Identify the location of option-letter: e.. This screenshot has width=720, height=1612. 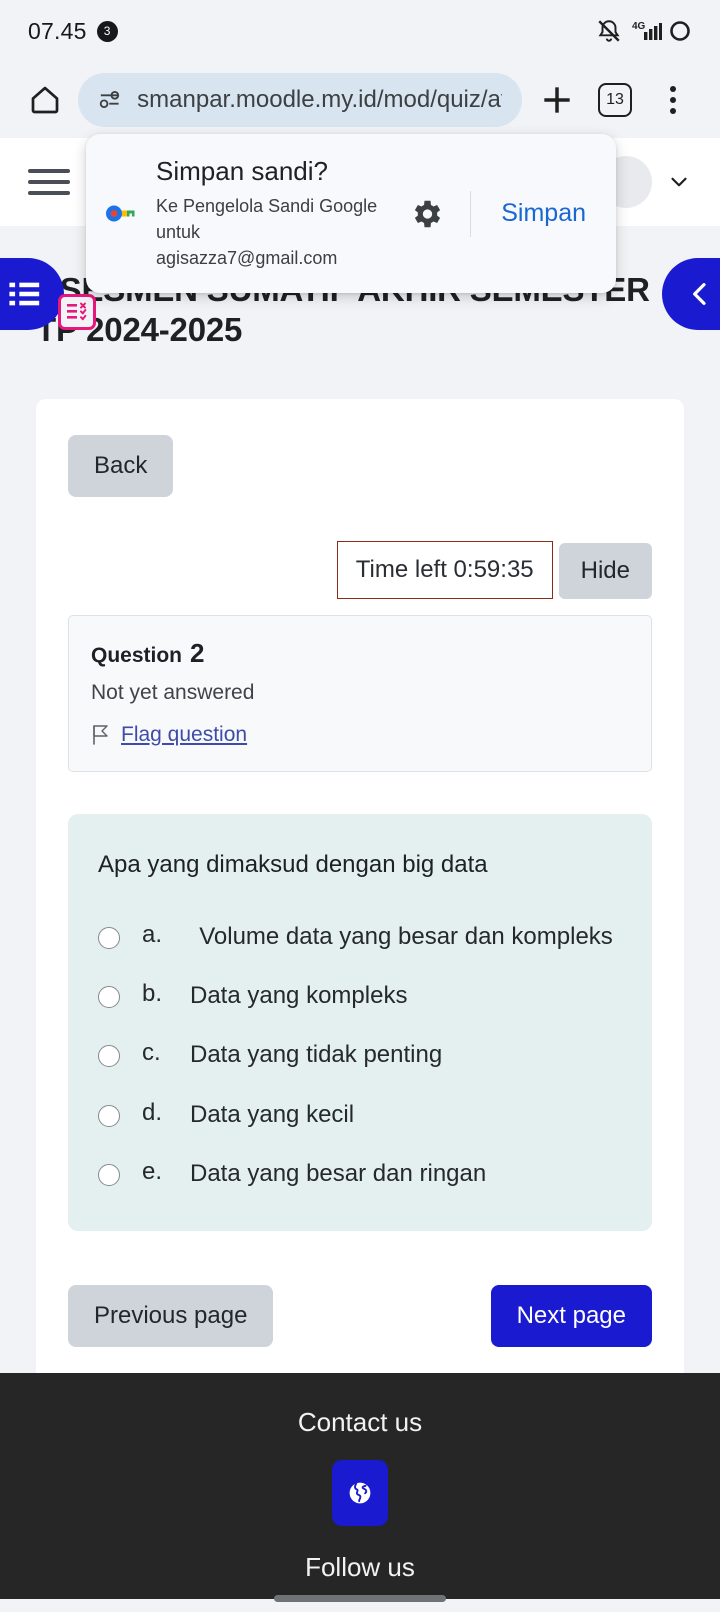
(152, 1171).